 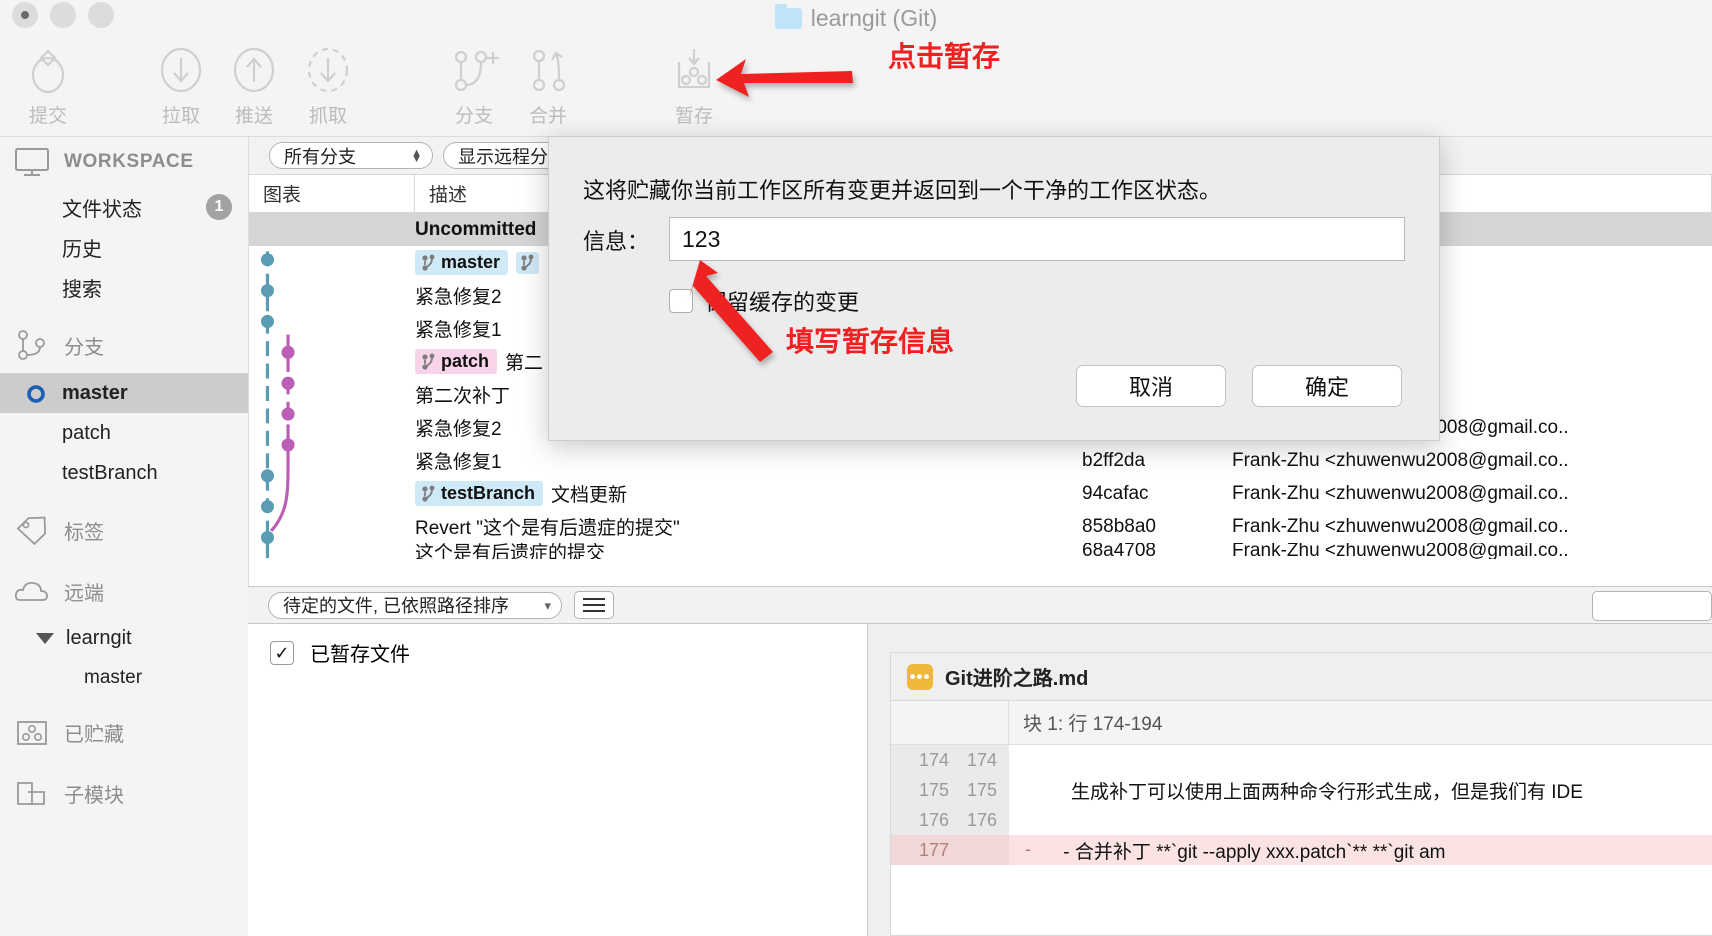 What do you see at coordinates (950, 760) in the screenshot?
I see `diff-line-numbers: 174 174` at bounding box center [950, 760].